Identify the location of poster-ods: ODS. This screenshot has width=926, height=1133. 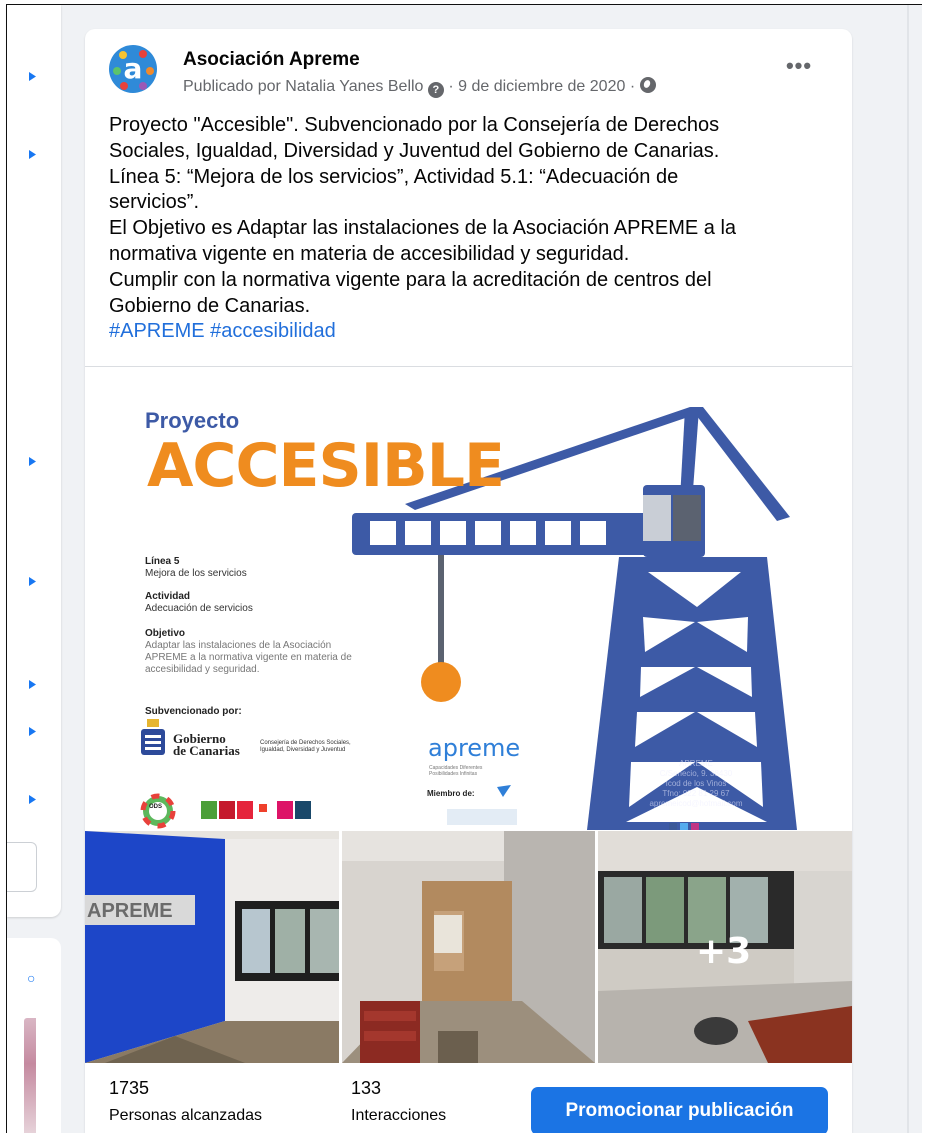
(156, 807).